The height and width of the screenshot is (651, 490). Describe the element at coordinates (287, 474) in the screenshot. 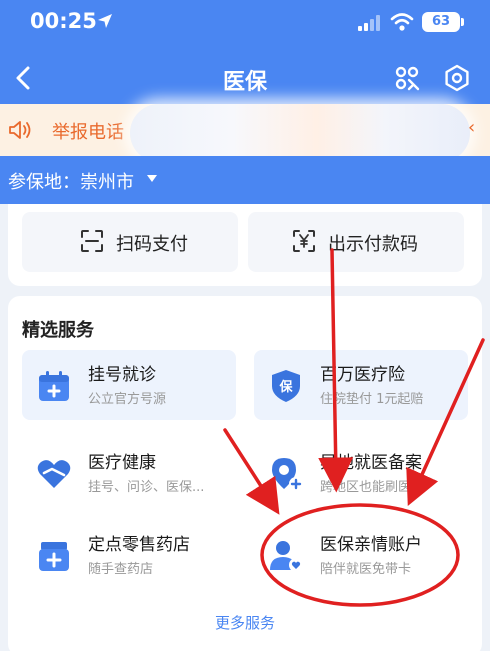

I see `location-plus-icon` at that location.